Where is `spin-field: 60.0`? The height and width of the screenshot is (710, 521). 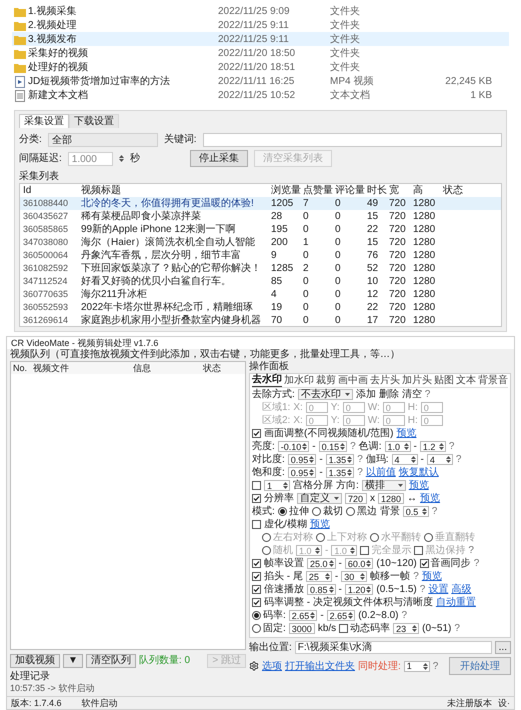 spin-field: 60.0 is located at coordinates (359, 563).